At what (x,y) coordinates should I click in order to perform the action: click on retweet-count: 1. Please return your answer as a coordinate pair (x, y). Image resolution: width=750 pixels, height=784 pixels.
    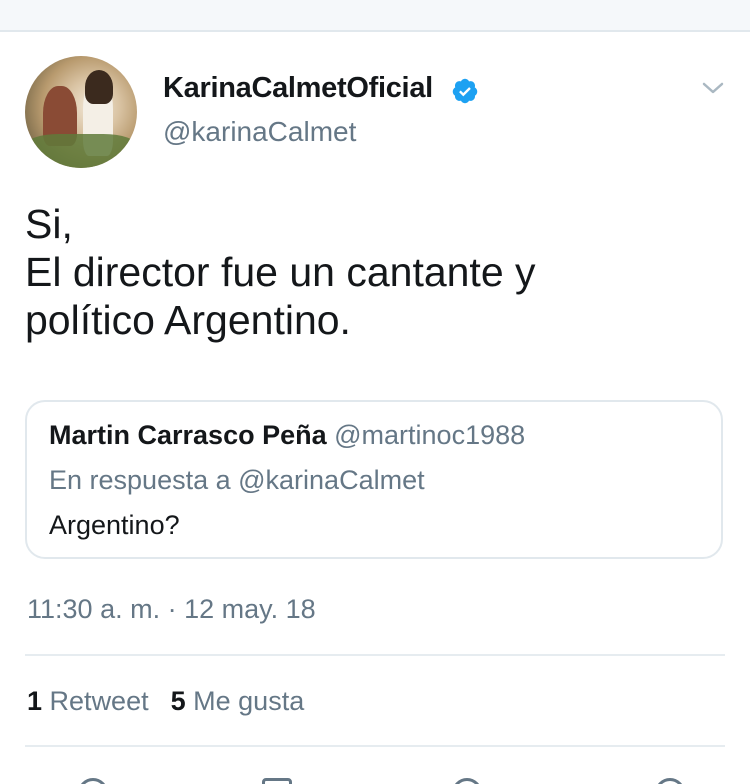
    Looking at the image, I should click on (35, 701).